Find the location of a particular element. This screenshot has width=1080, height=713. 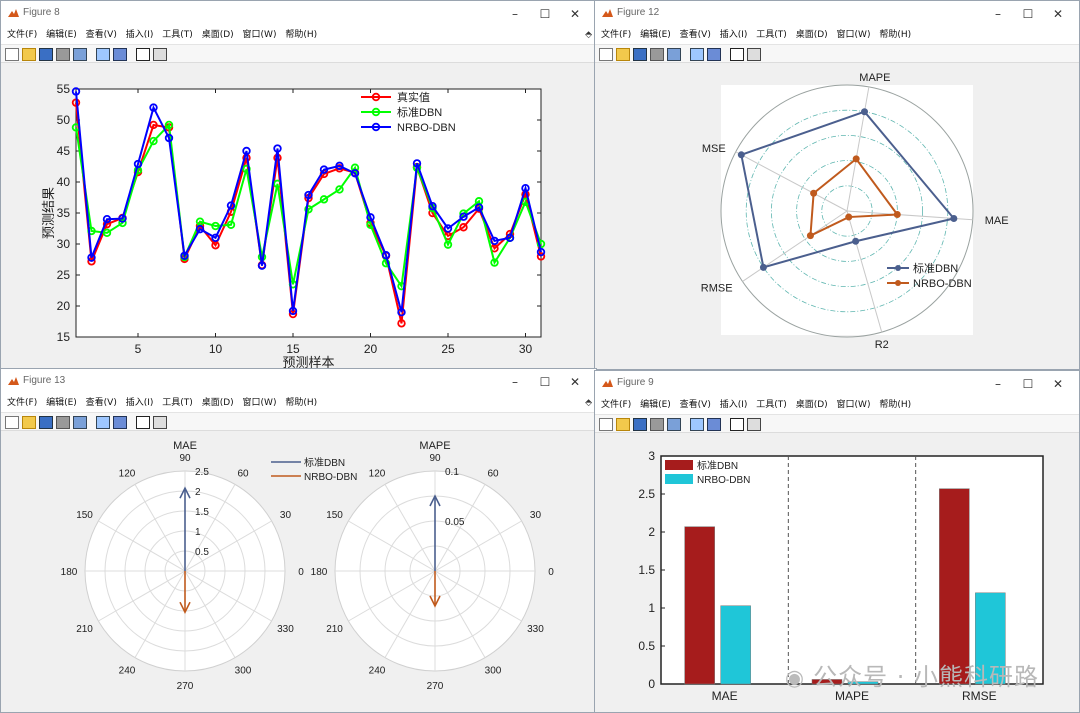

angle-label: 300 is located at coordinates (493, 671).